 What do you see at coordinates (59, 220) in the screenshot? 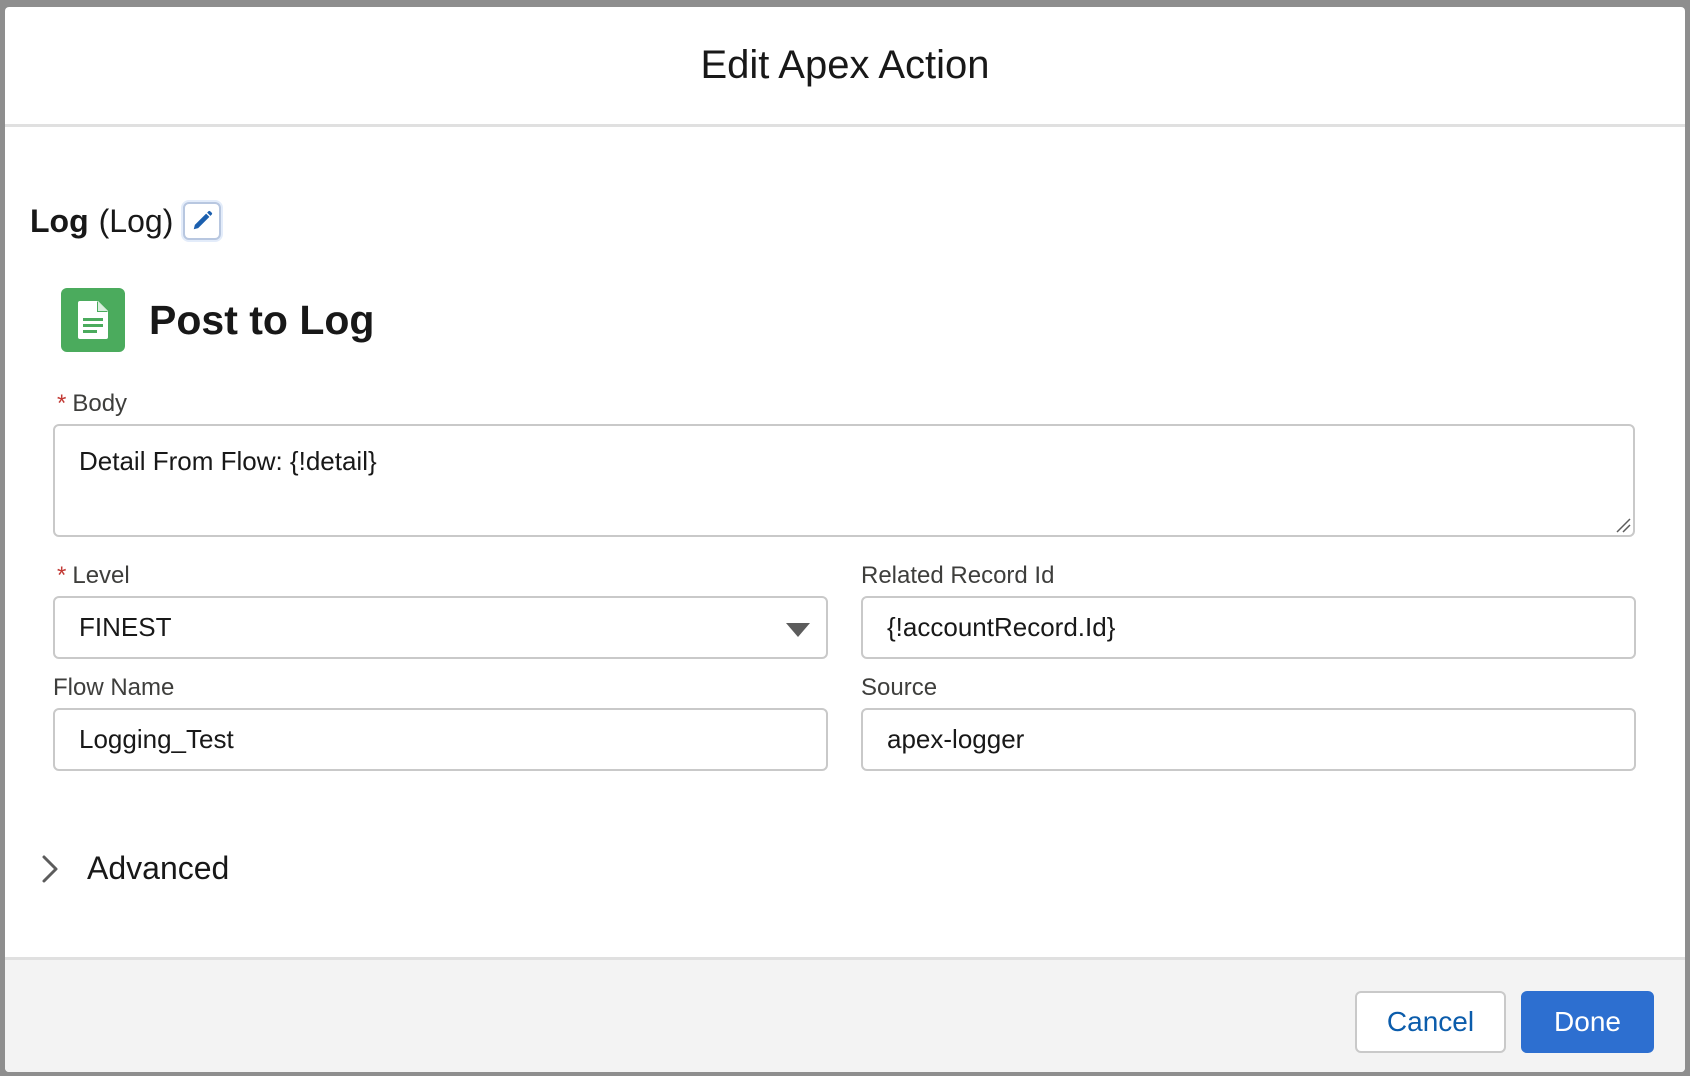
I see `action-name: Log` at bounding box center [59, 220].